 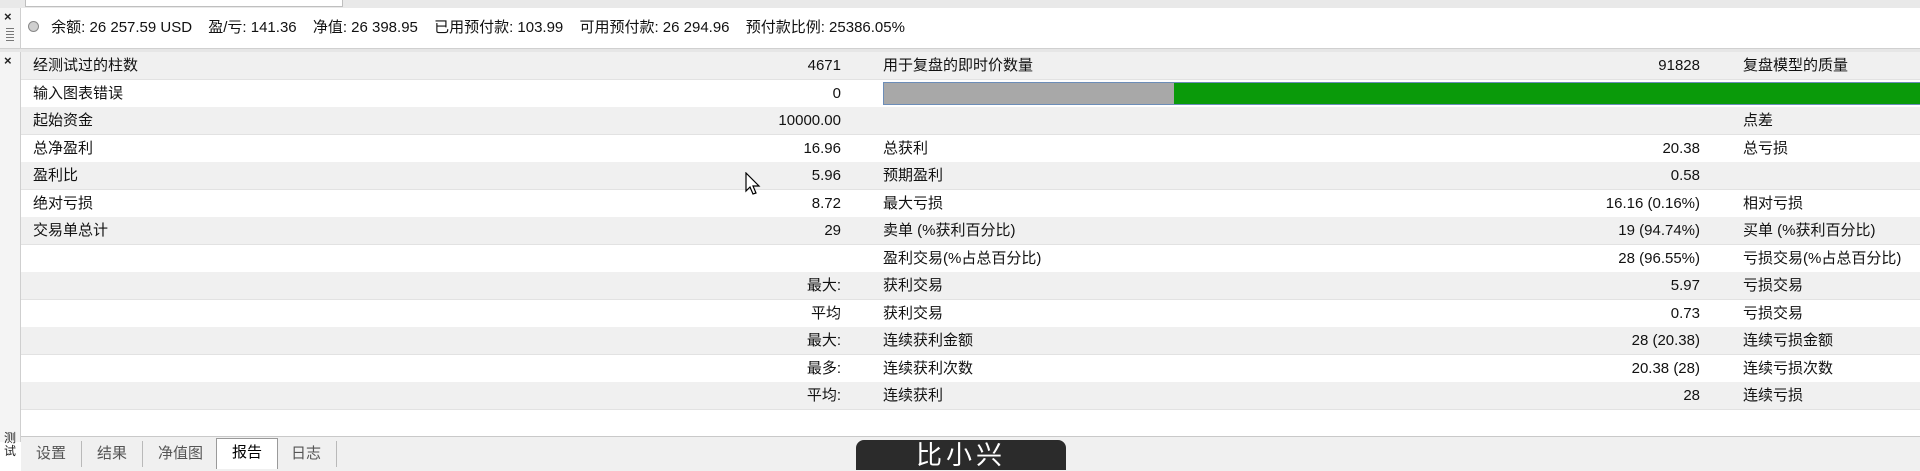 I want to click on table-cell: 最大亏损, so click(x=913, y=203).